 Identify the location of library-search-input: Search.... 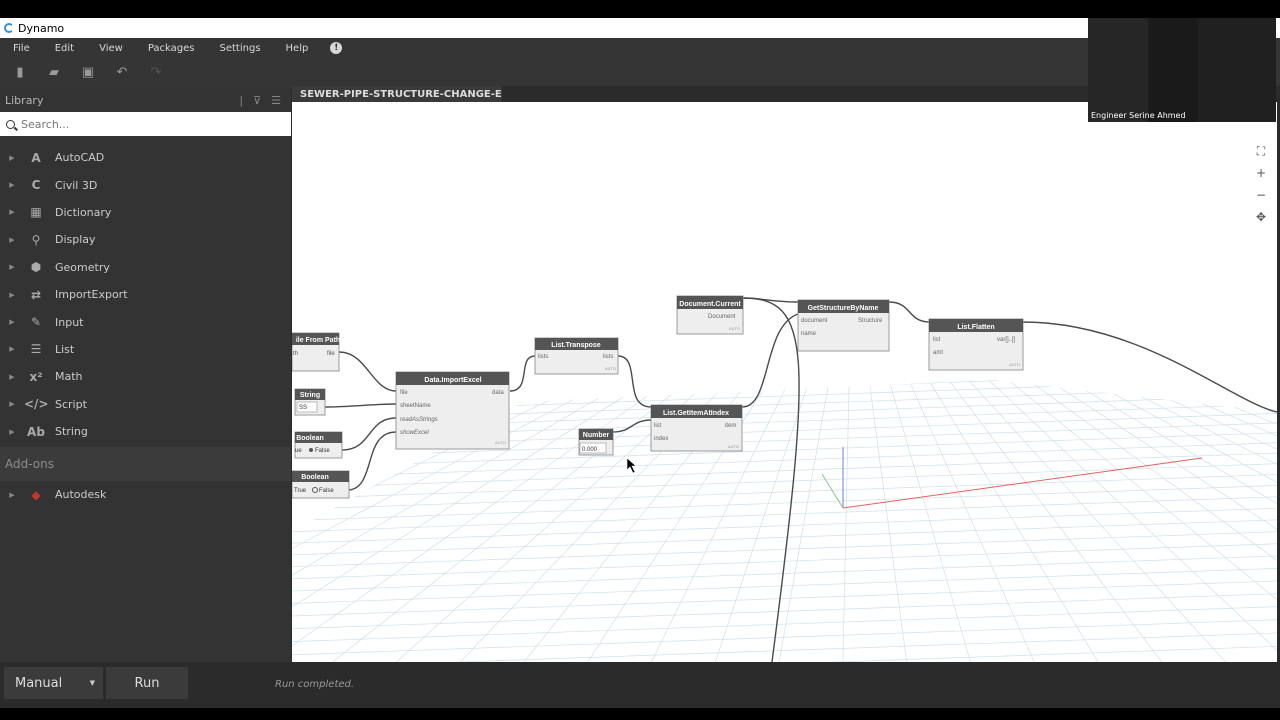
(145, 124).